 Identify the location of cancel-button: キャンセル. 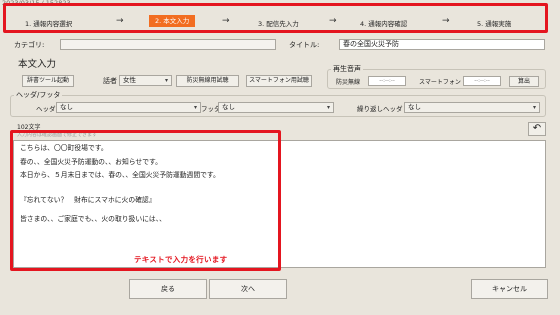
(509, 289).